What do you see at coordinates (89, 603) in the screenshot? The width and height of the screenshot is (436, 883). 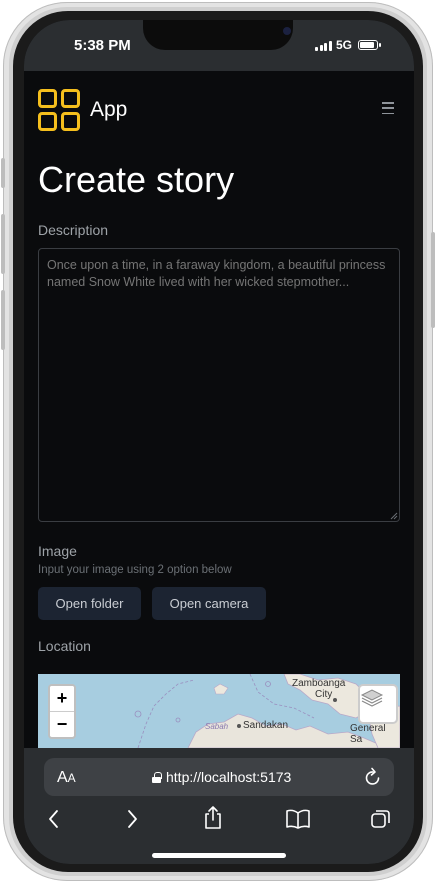 I see `open-folder-button: Open folder` at bounding box center [89, 603].